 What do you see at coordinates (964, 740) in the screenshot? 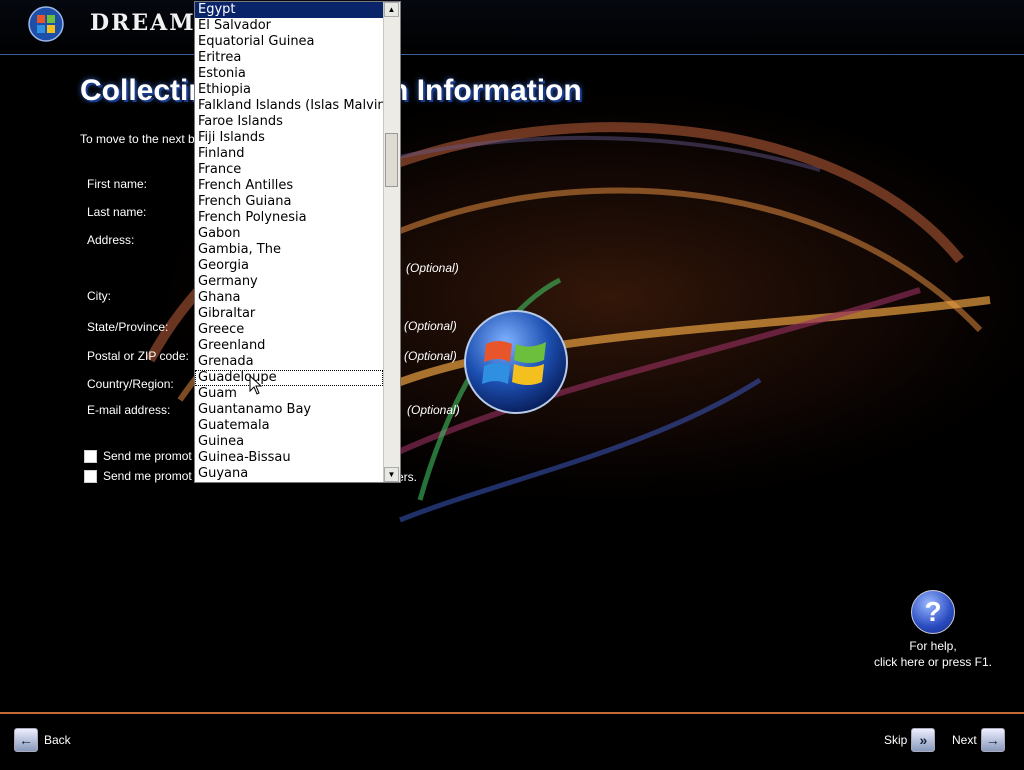
I see `next-label: Next` at bounding box center [964, 740].